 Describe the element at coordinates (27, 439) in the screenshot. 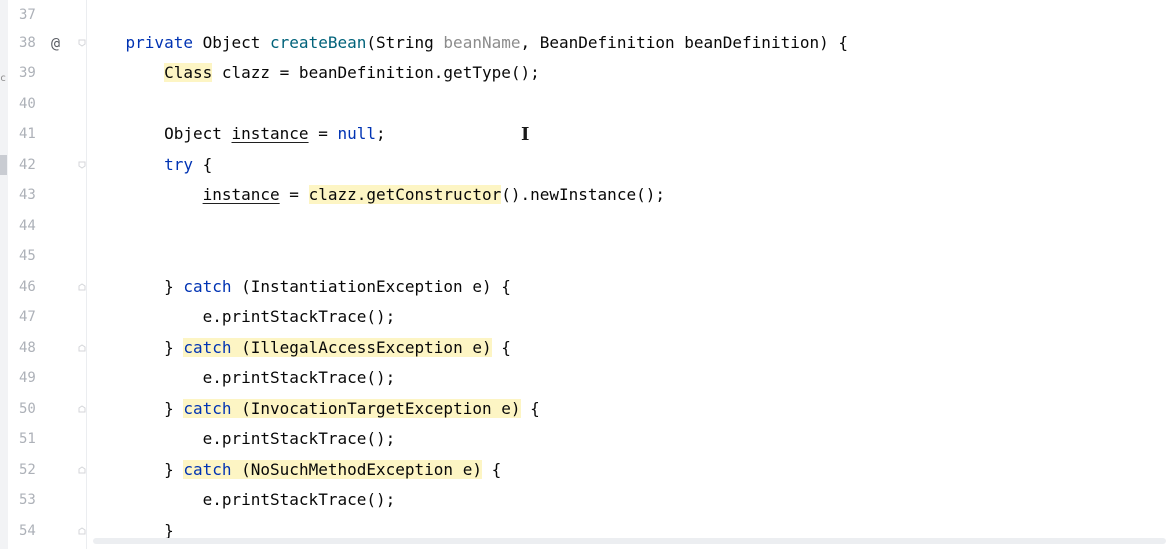

I see `line-number: 51` at that location.